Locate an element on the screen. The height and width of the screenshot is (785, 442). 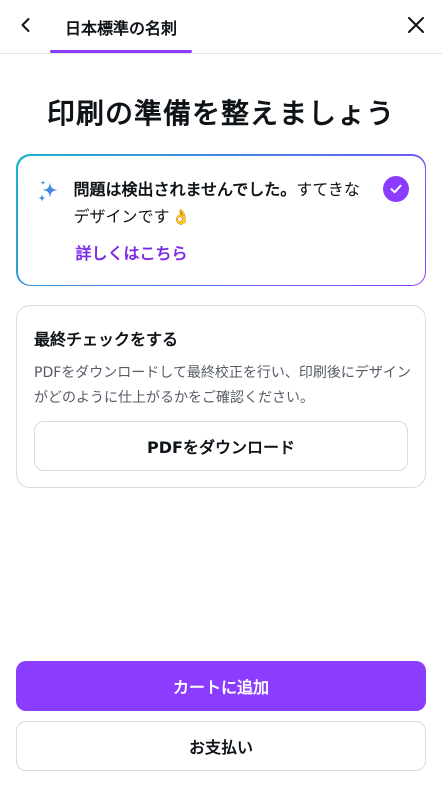
tab-business-card: 日本標準の名刺 is located at coordinates (121, 27).